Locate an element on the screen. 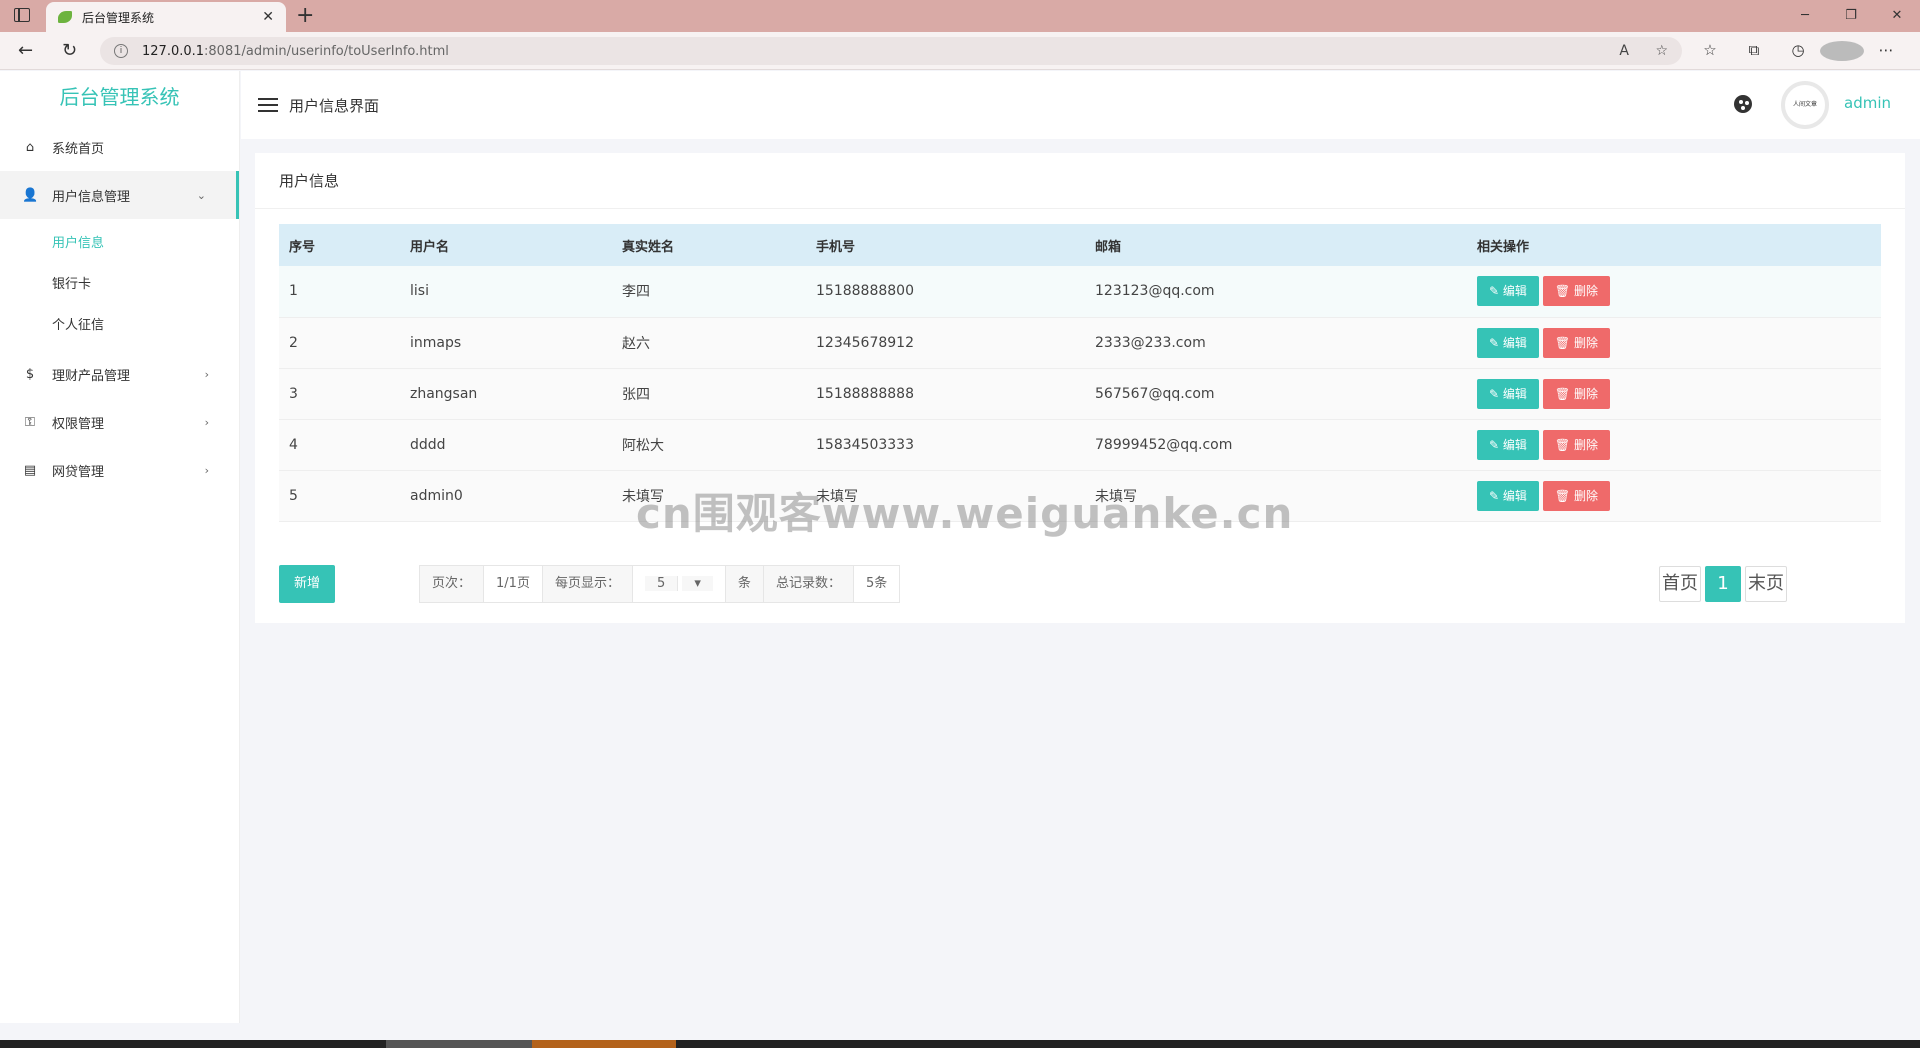  minimize-icon: ─ is located at coordinates (1805, 16).